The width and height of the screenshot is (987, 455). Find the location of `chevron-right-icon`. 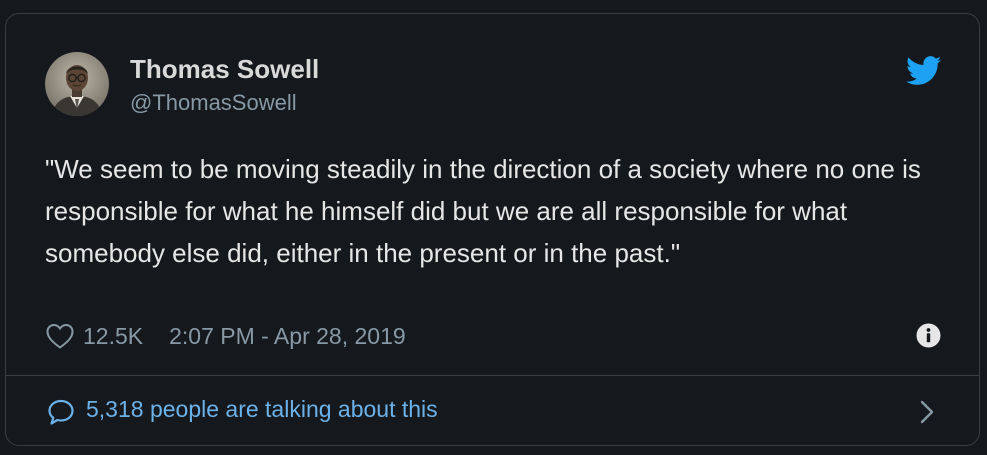

chevron-right-icon is located at coordinates (927, 412).